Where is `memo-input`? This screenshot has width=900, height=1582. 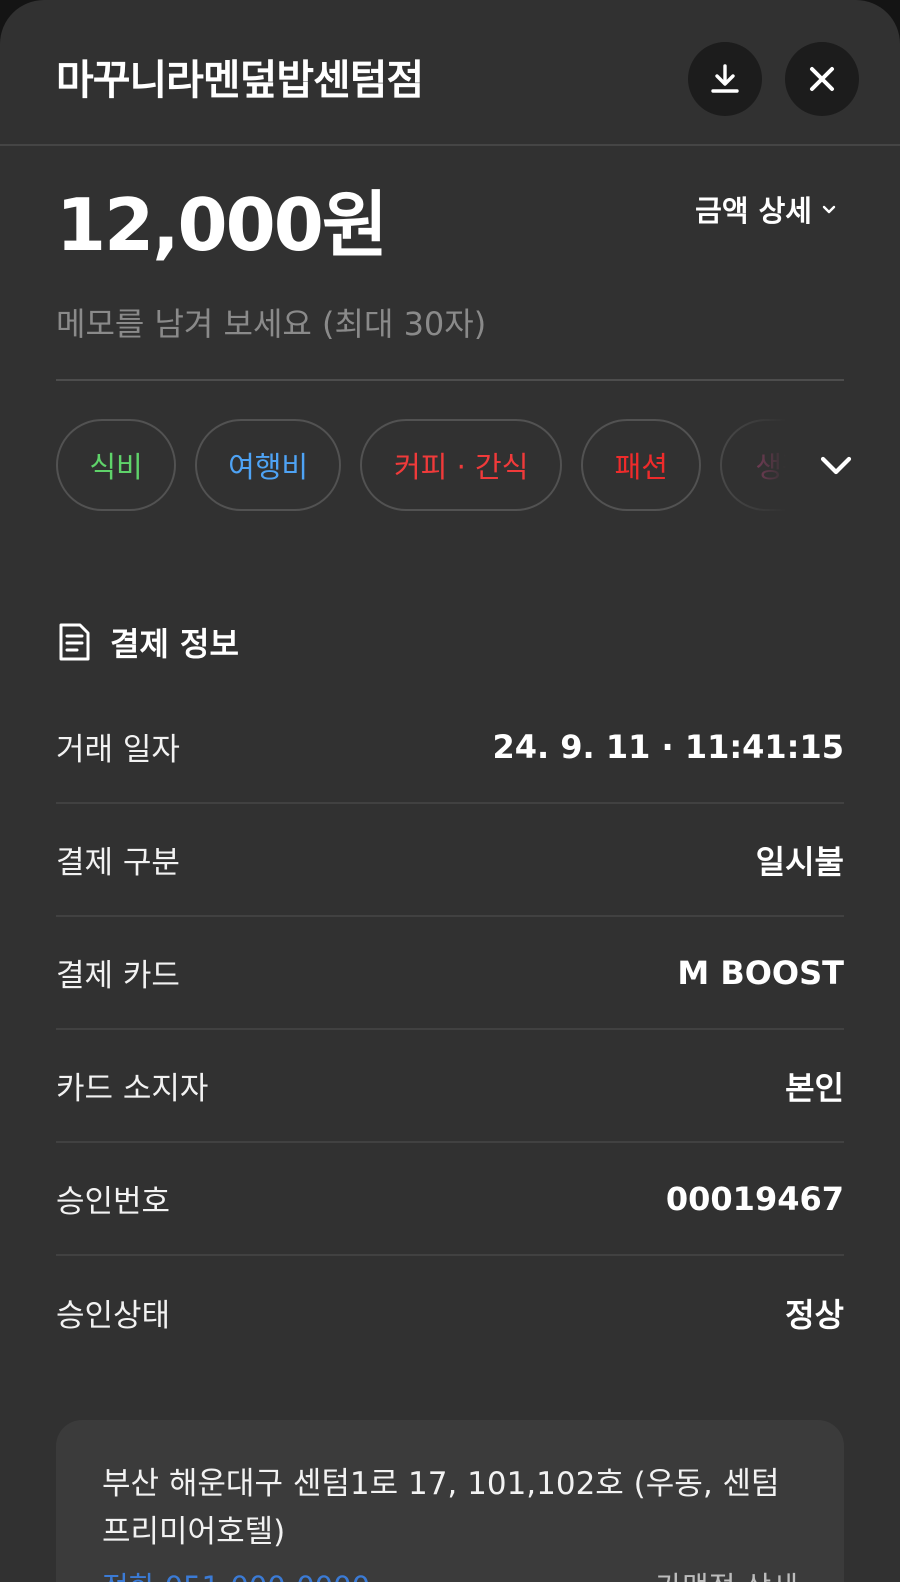
memo-input is located at coordinates (450, 324).